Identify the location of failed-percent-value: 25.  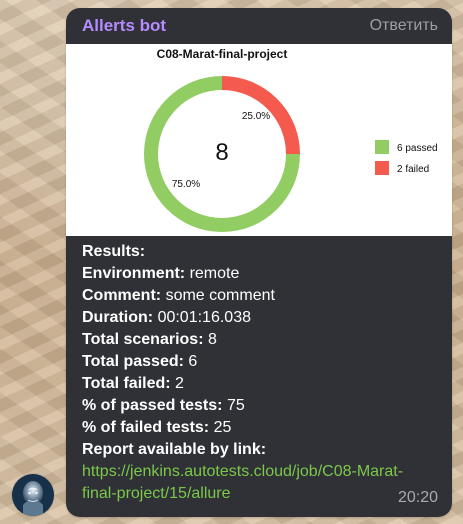
(222, 427).